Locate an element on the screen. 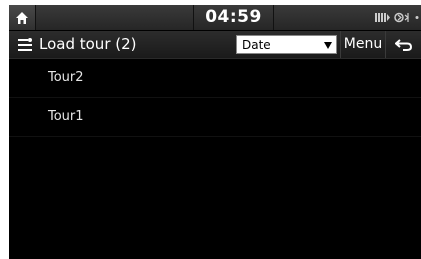 This screenshot has height=259, width=421. status-bar: 04:59 is located at coordinates (215, 17).